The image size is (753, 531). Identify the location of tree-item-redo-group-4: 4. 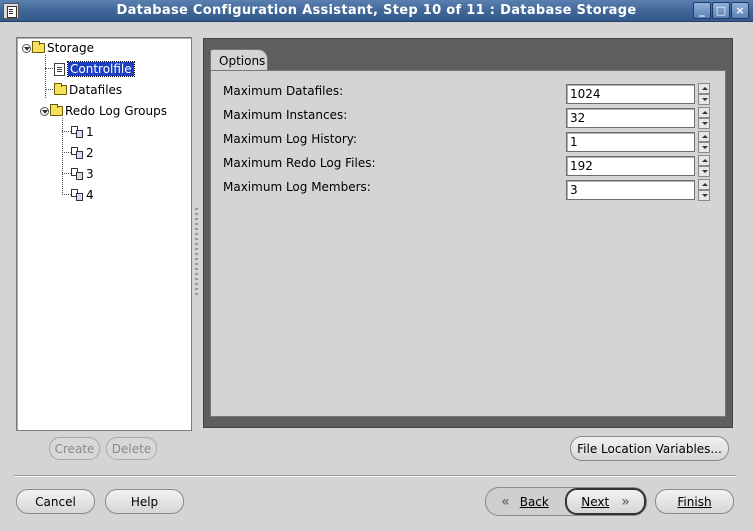
(82, 195).